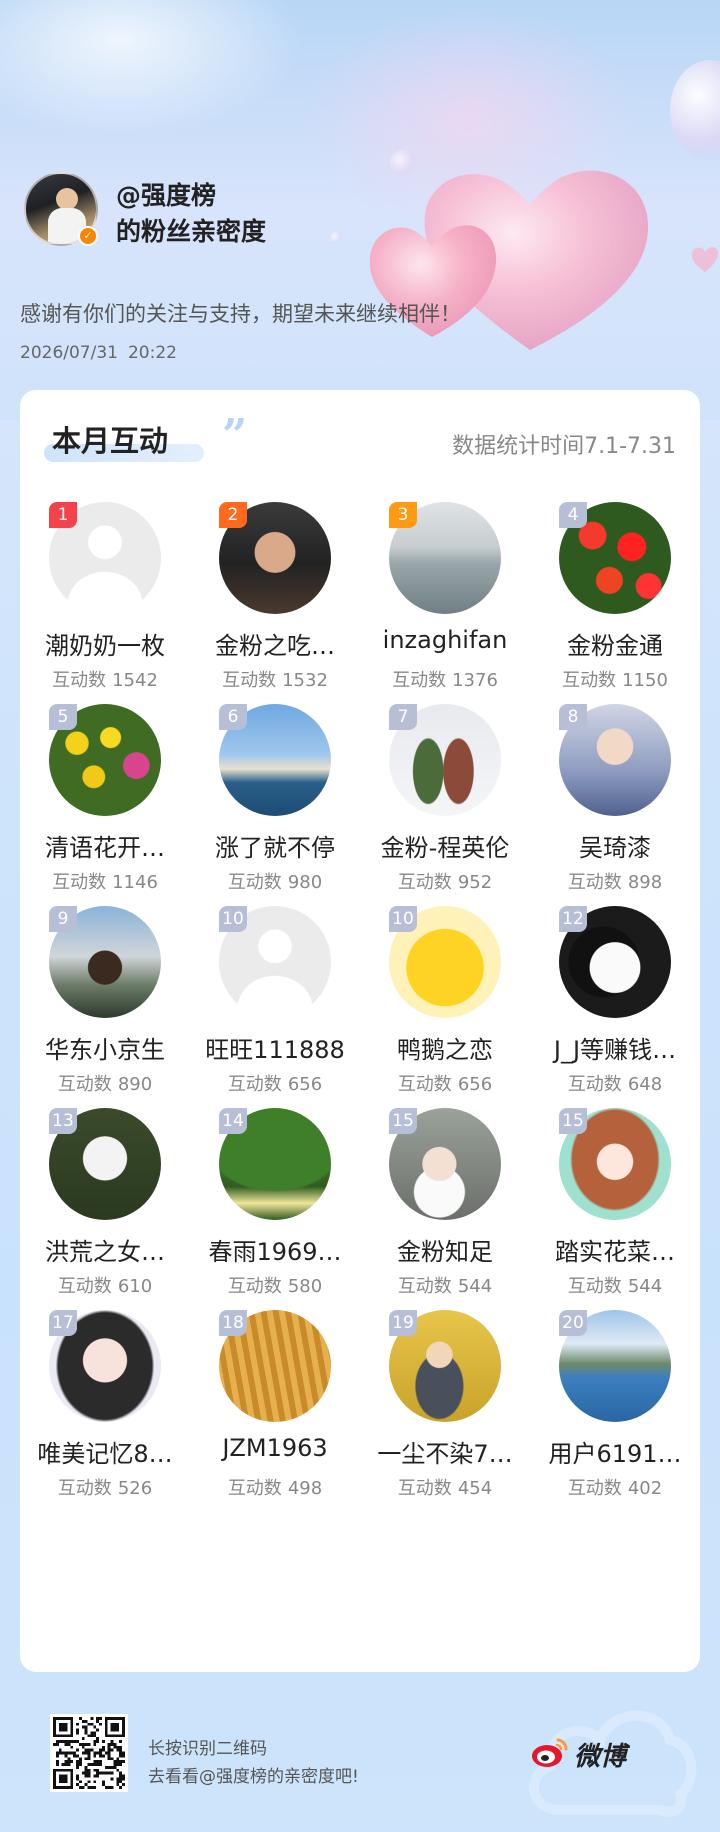 This screenshot has height=1832, width=720. Describe the element at coordinates (275, 1047) in the screenshot. I see `fan-name: 旺旺111888` at that location.